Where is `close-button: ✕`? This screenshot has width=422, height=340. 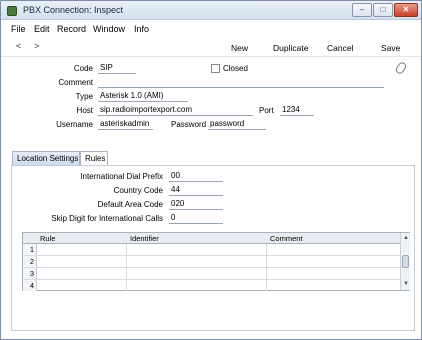
close-button: ✕ is located at coordinates (406, 10).